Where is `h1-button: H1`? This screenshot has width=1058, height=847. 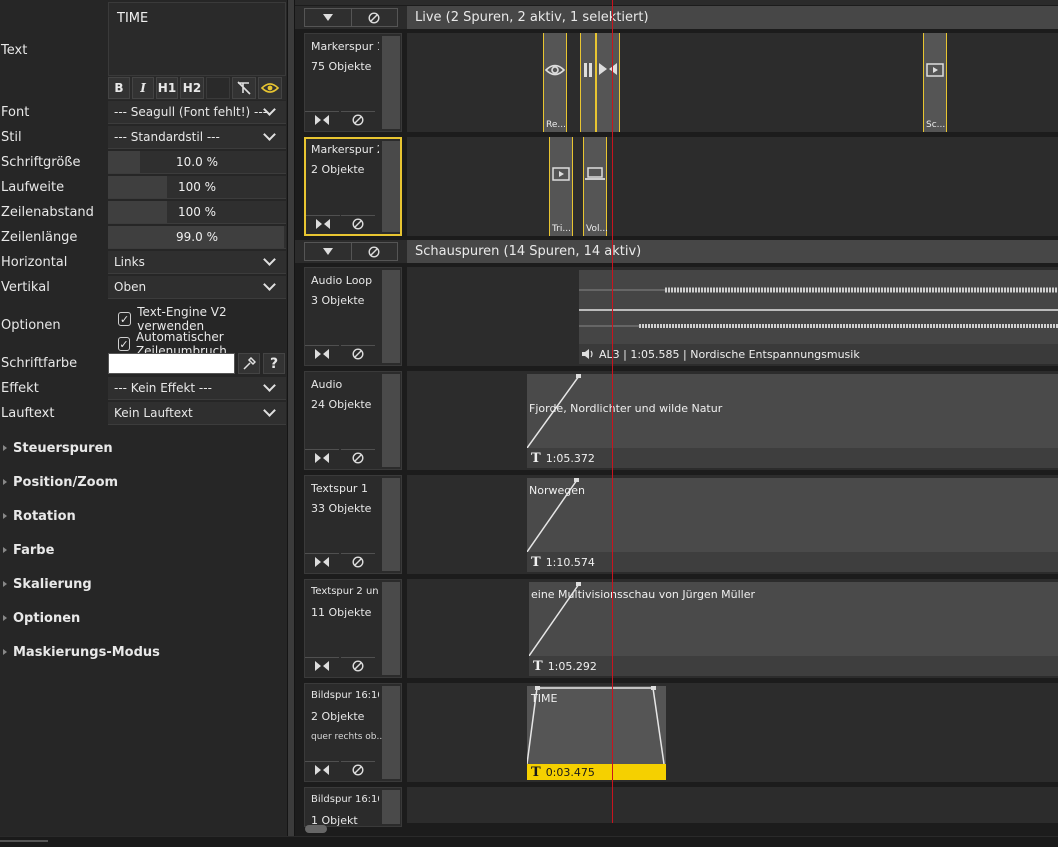 h1-button: H1 is located at coordinates (167, 88).